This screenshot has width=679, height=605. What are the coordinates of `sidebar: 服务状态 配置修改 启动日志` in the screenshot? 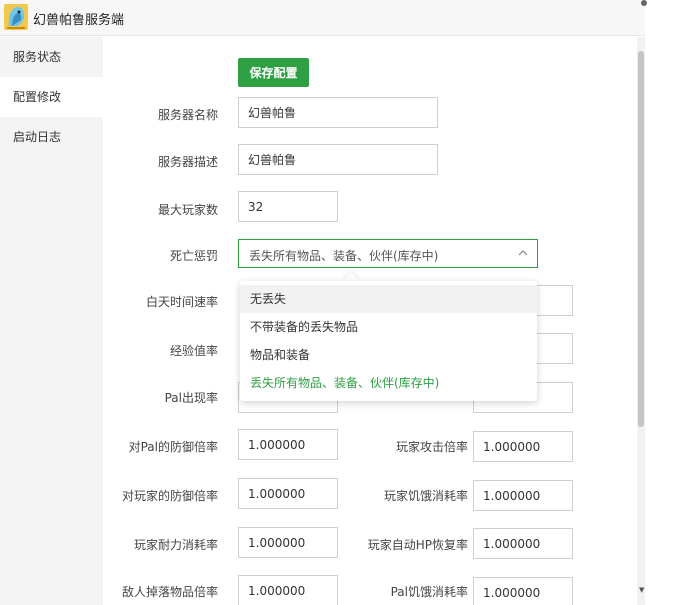 It's located at (51, 321).